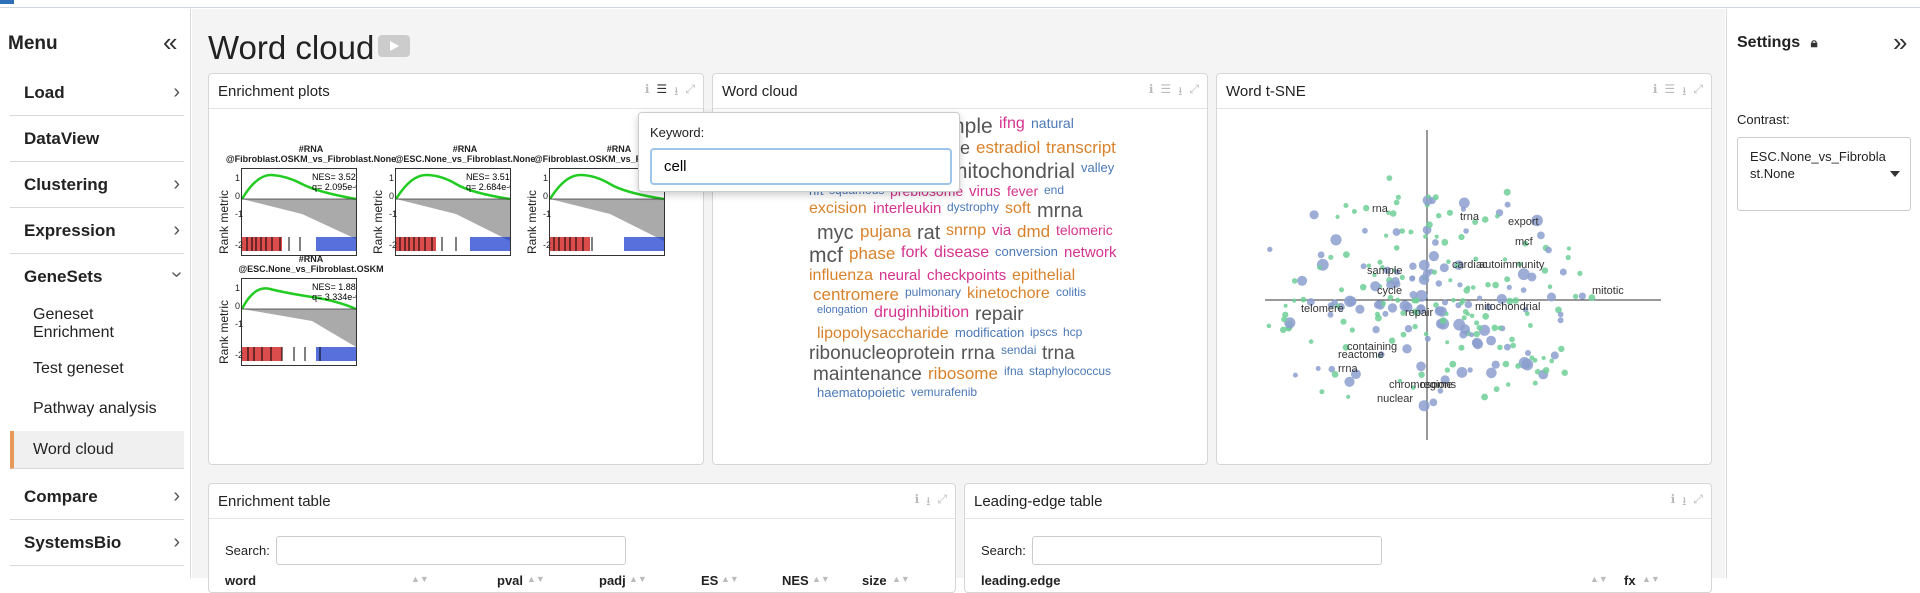 This screenshot has width=1920, height=593. Describe the element at coordinates (914, 253) in the screenshot. I see `cloud-word: fork` at that location.